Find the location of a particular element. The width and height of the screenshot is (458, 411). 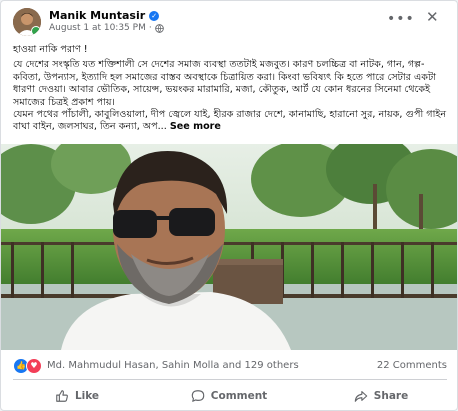

author-name: Manik Muntasir is located at coordinates (97, 15).